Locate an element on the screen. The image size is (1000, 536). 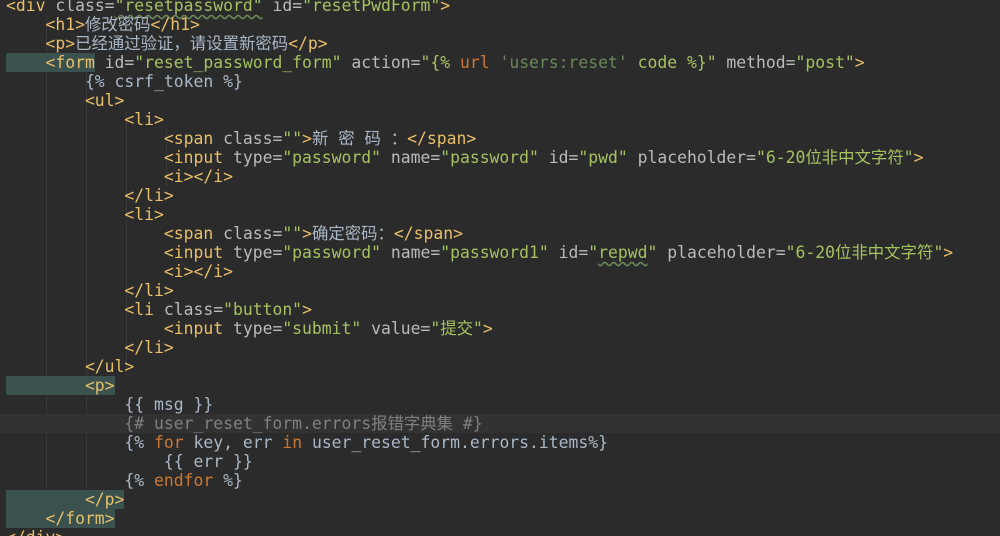
code-line-text: </li> is located at coordinates (90, 290).